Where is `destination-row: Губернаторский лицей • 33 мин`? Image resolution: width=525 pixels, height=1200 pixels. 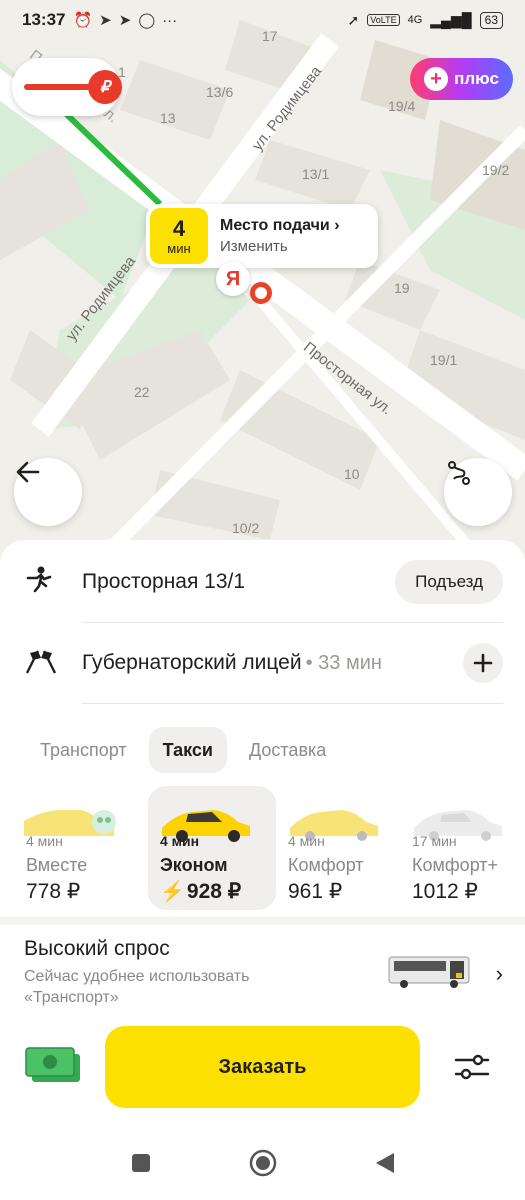
destination-row: Губернаторский лицей • 33 мин is located at coordinates (262, 663).